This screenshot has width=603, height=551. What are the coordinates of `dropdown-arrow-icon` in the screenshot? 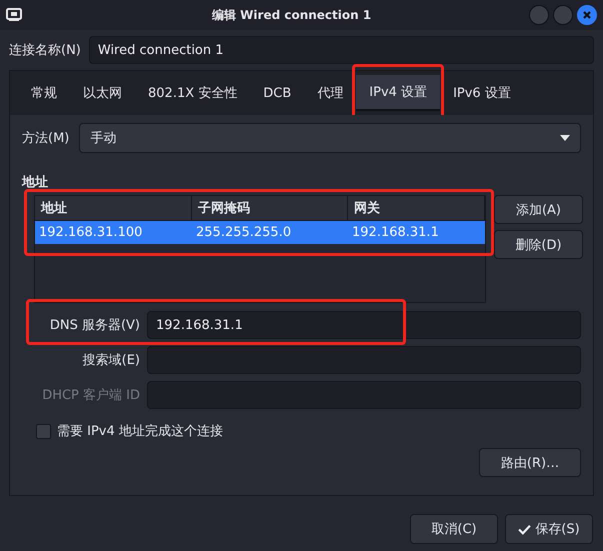 It's located at (565, 138).